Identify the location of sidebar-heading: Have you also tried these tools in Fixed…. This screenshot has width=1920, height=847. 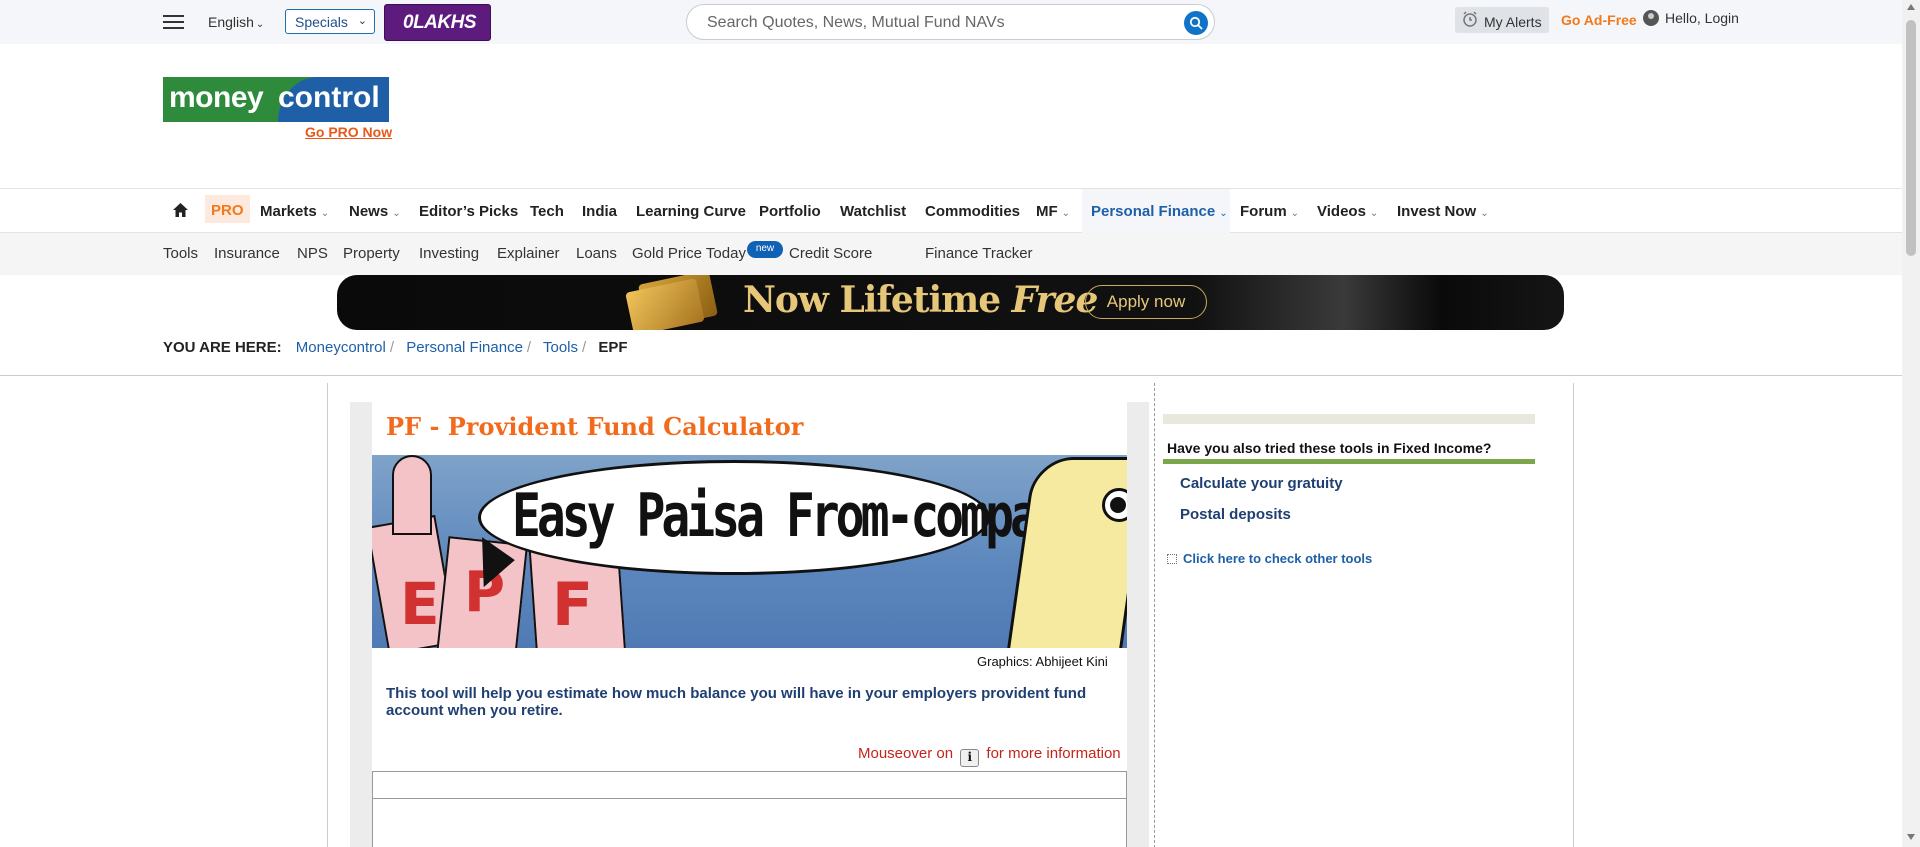
(1329, 448).